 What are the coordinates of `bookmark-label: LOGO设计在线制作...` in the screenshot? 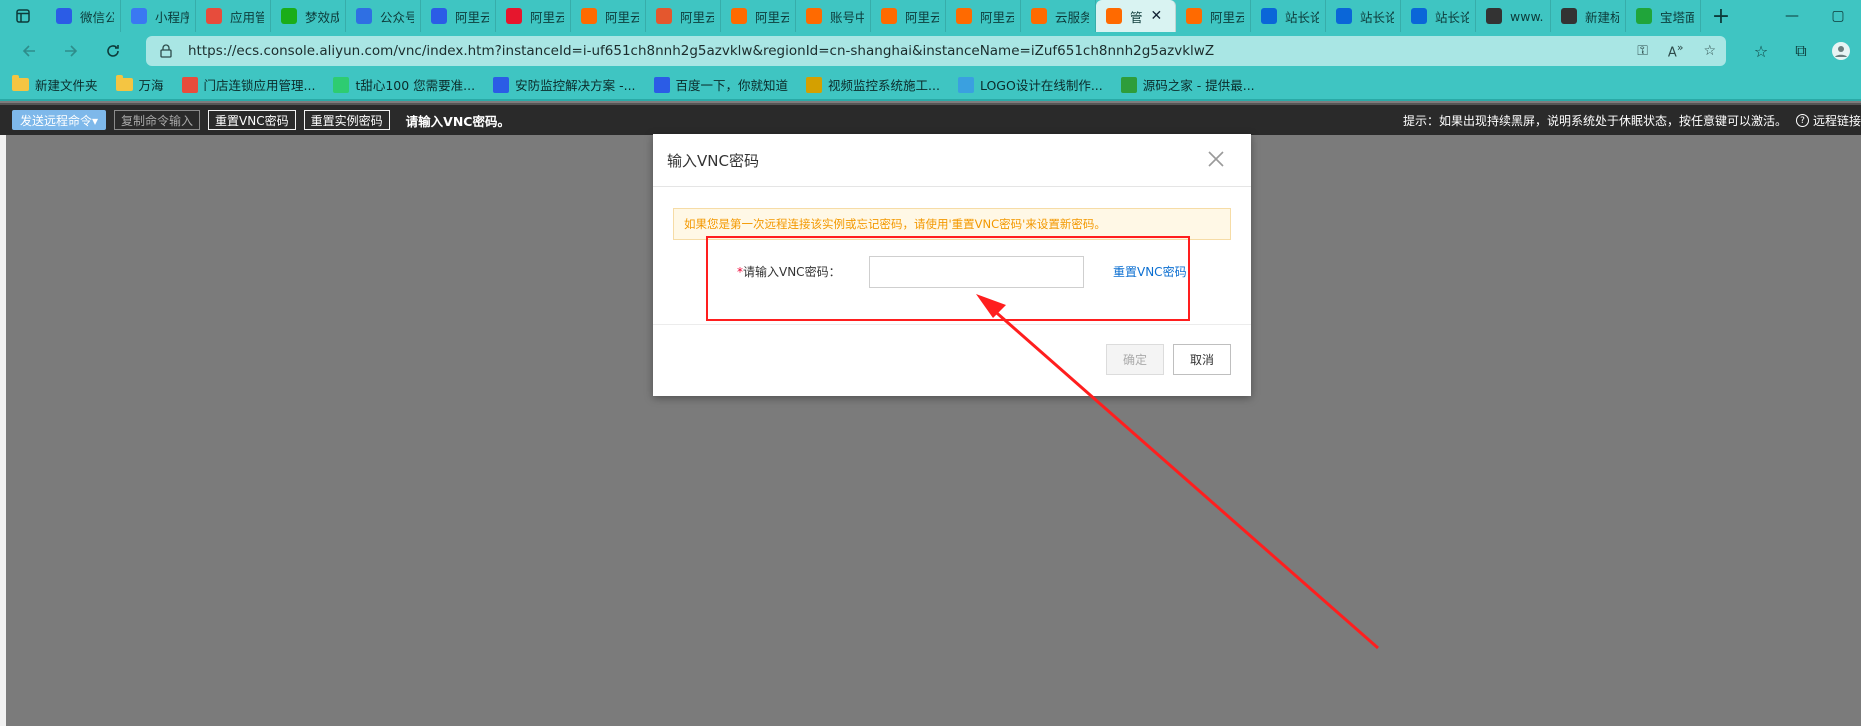 It's located at (1041, 85).